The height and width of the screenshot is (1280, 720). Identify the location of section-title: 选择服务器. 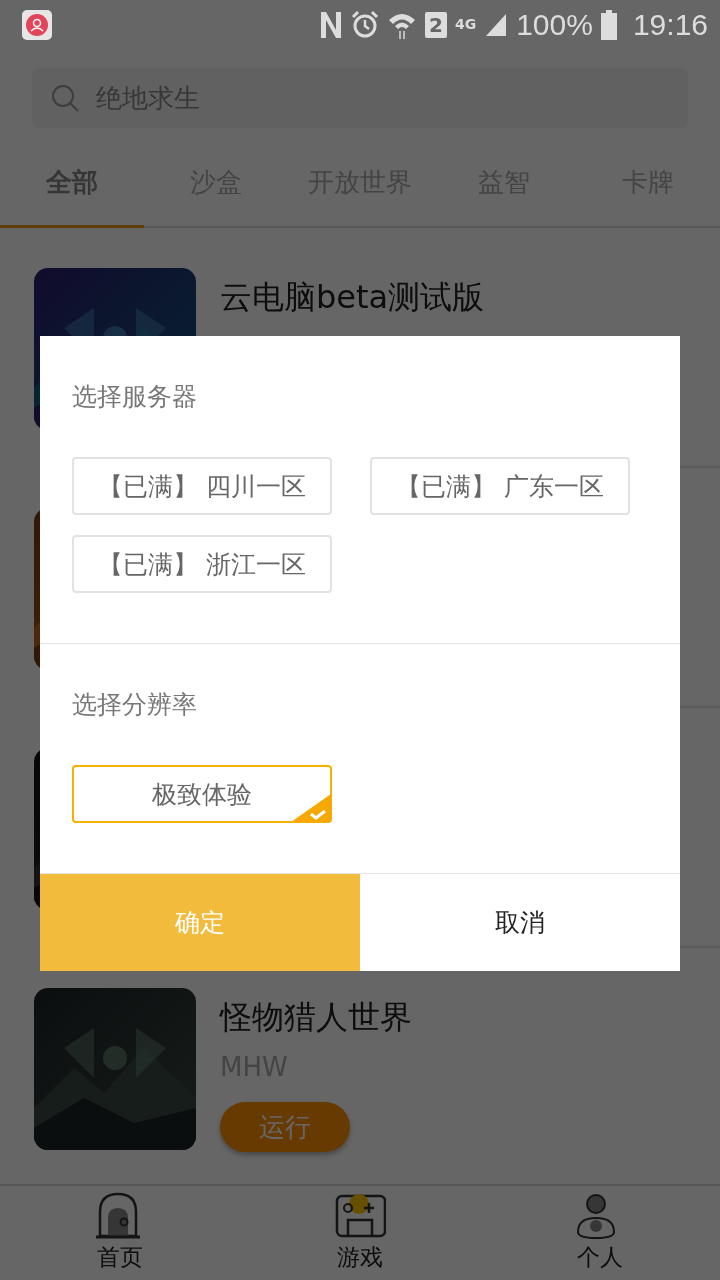
(135, 397).